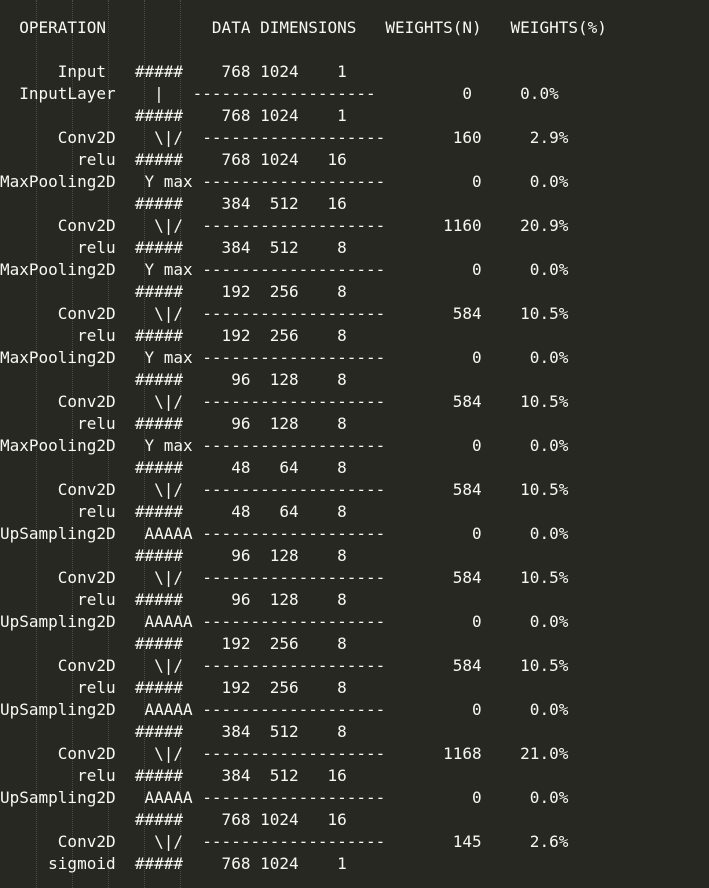 The image size is (709, 888). Describe the element at coordinates (173, 819) in the screenshot. I see `summary-line: ##### 768 1024 16` at that location.